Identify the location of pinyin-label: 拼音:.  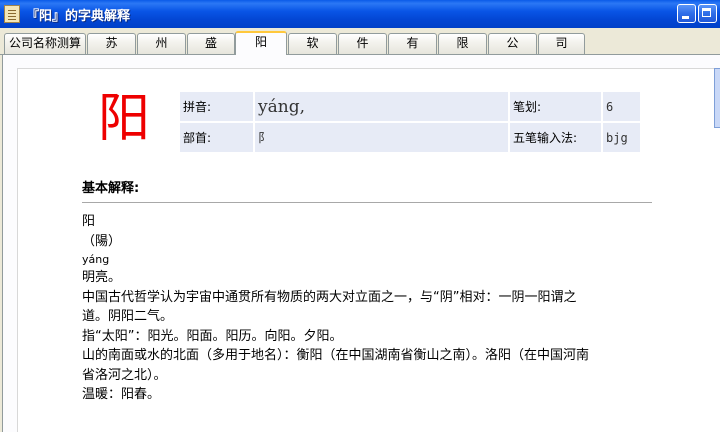
(216, 106).